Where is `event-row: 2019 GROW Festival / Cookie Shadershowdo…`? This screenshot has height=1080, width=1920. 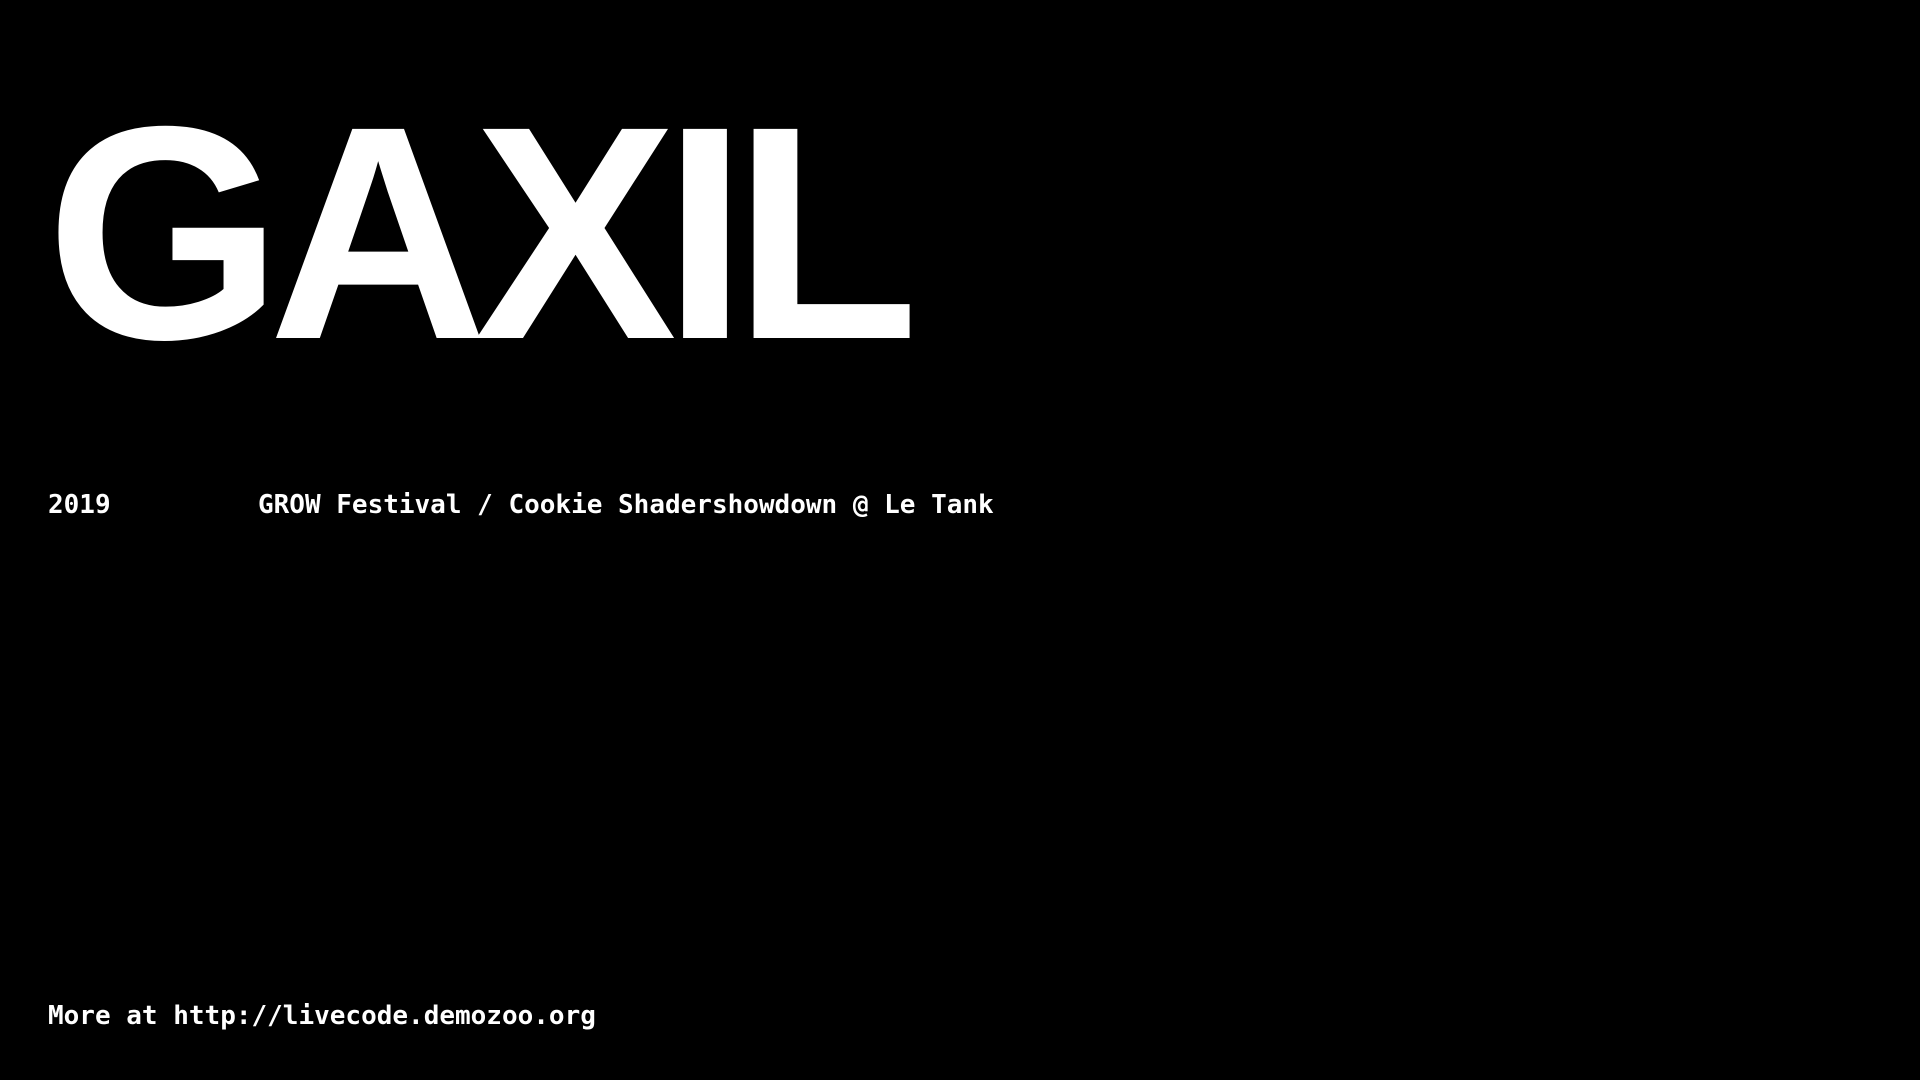 event-row: 2019 GROW Festival / Cookie Shadershowdo… is located at coordinates (521, 505).